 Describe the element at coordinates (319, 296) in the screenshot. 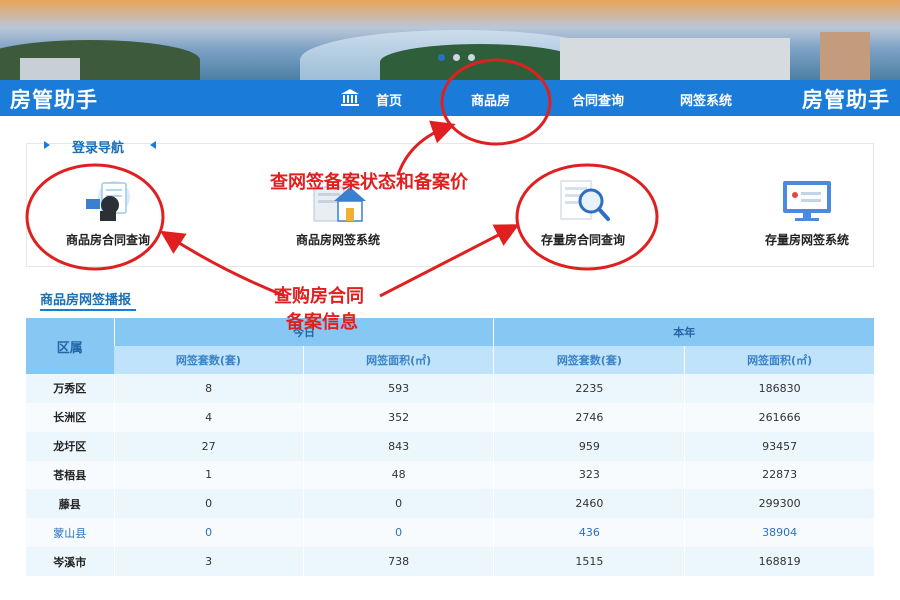

I see `annotation-bottom-text-1: 查购房合同` at that location.